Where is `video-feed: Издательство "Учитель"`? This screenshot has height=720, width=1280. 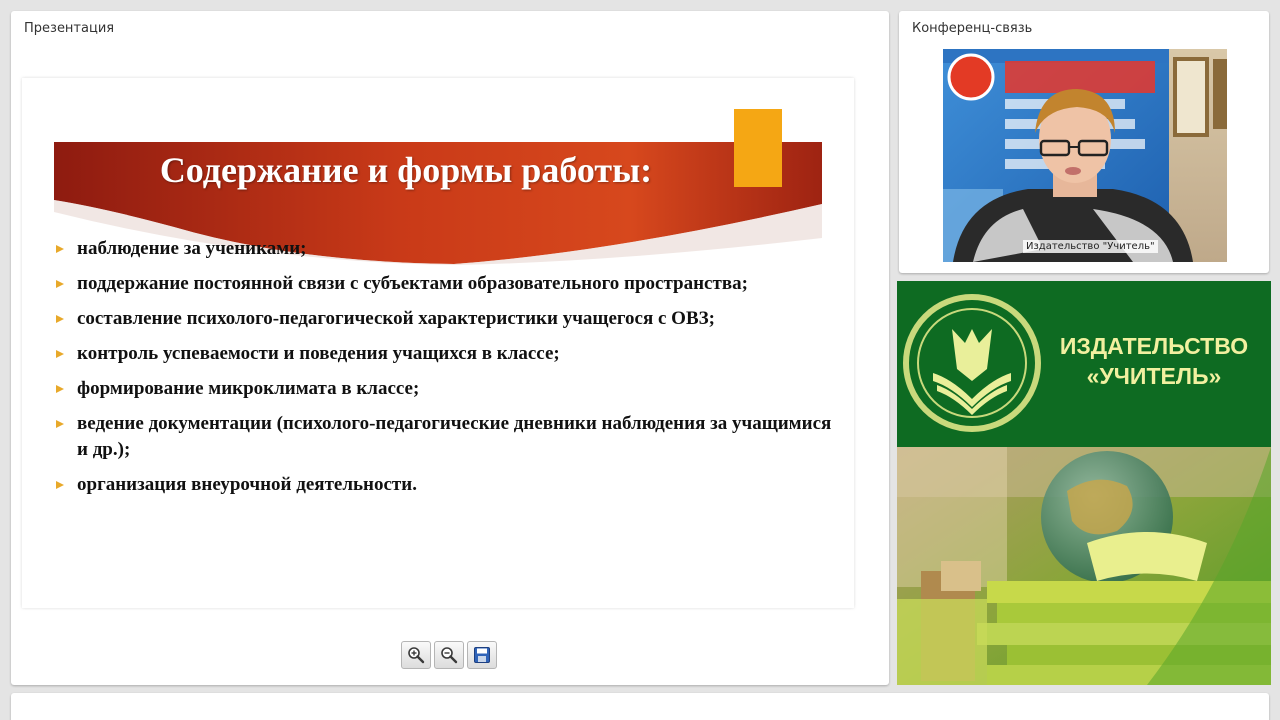 video-feed: Издательство "Учитель" is located at coordinates (1085, 155).